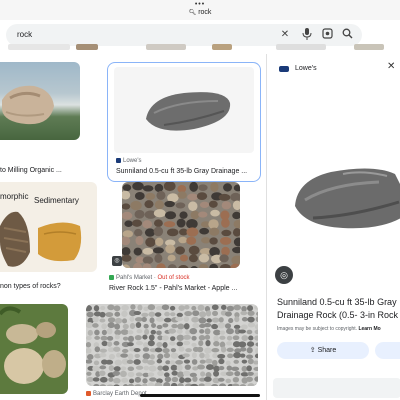 This screenshot has width=400, height=400. I want to click on result-image: morphic Sedimentary, so click(48, 227).